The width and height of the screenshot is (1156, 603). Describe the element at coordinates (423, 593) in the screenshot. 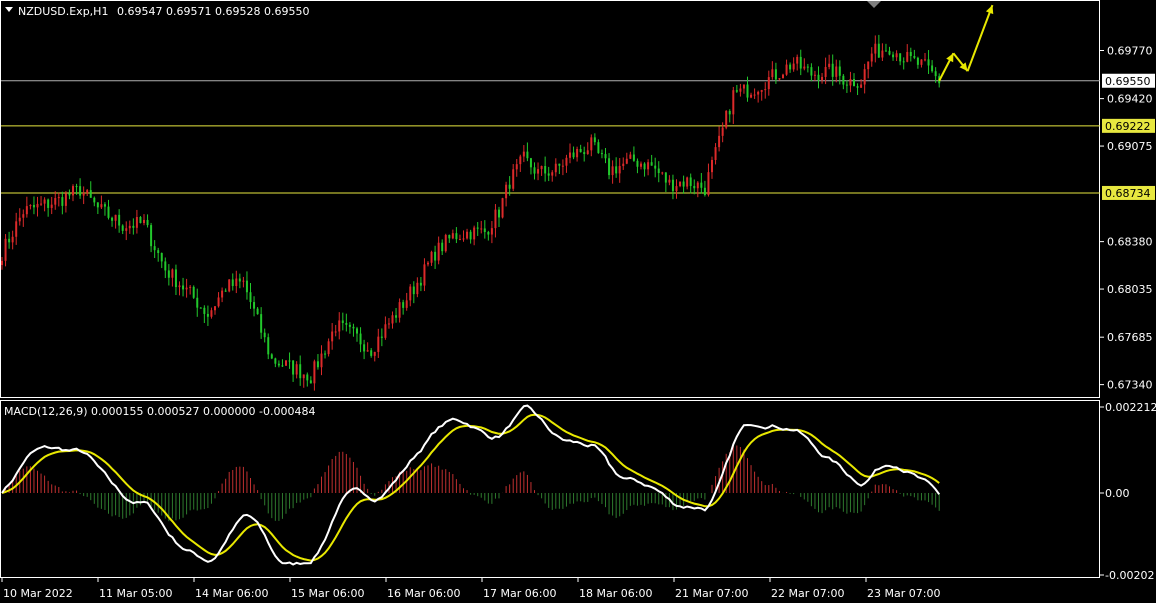

I see `time-axis-label: 16 Mar 06:00` at that location.